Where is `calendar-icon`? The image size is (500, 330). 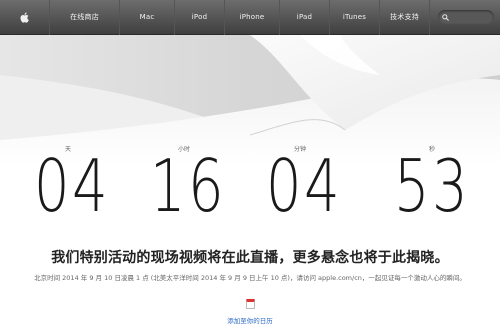
calendar-icon is located at coordinates (250, 304).